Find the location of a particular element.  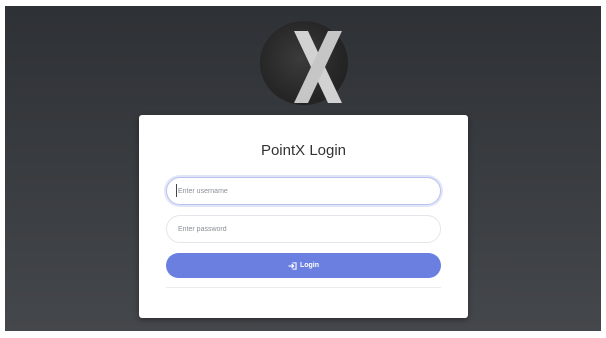

pointx-logo is located at coordinates (306, 63).